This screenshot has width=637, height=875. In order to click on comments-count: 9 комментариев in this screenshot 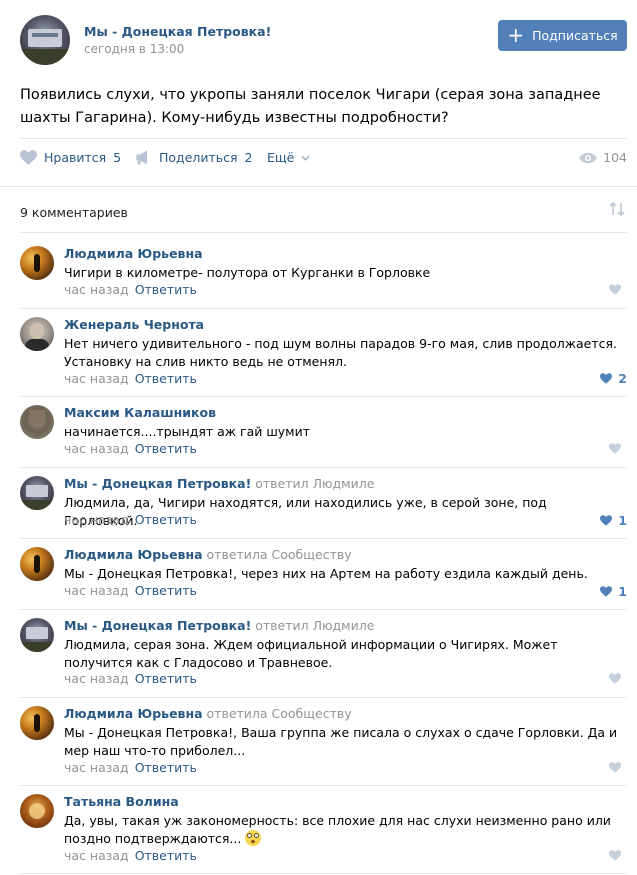, I will do `click(74, 212)`.